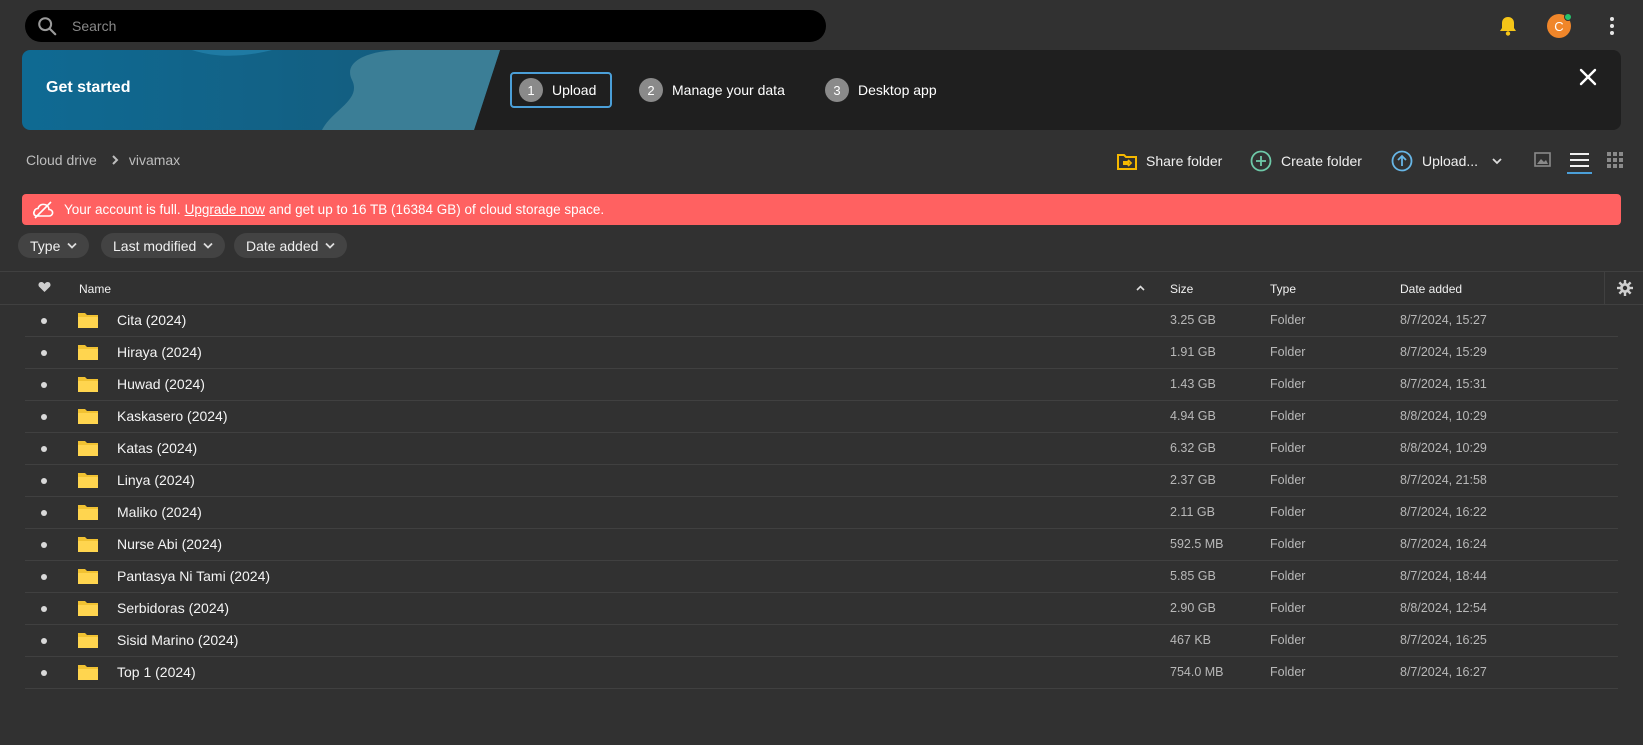 This screenshot has width=1643, height=745. I want to click on upgrade-now-link: Upgrade now, so click(225, 209).